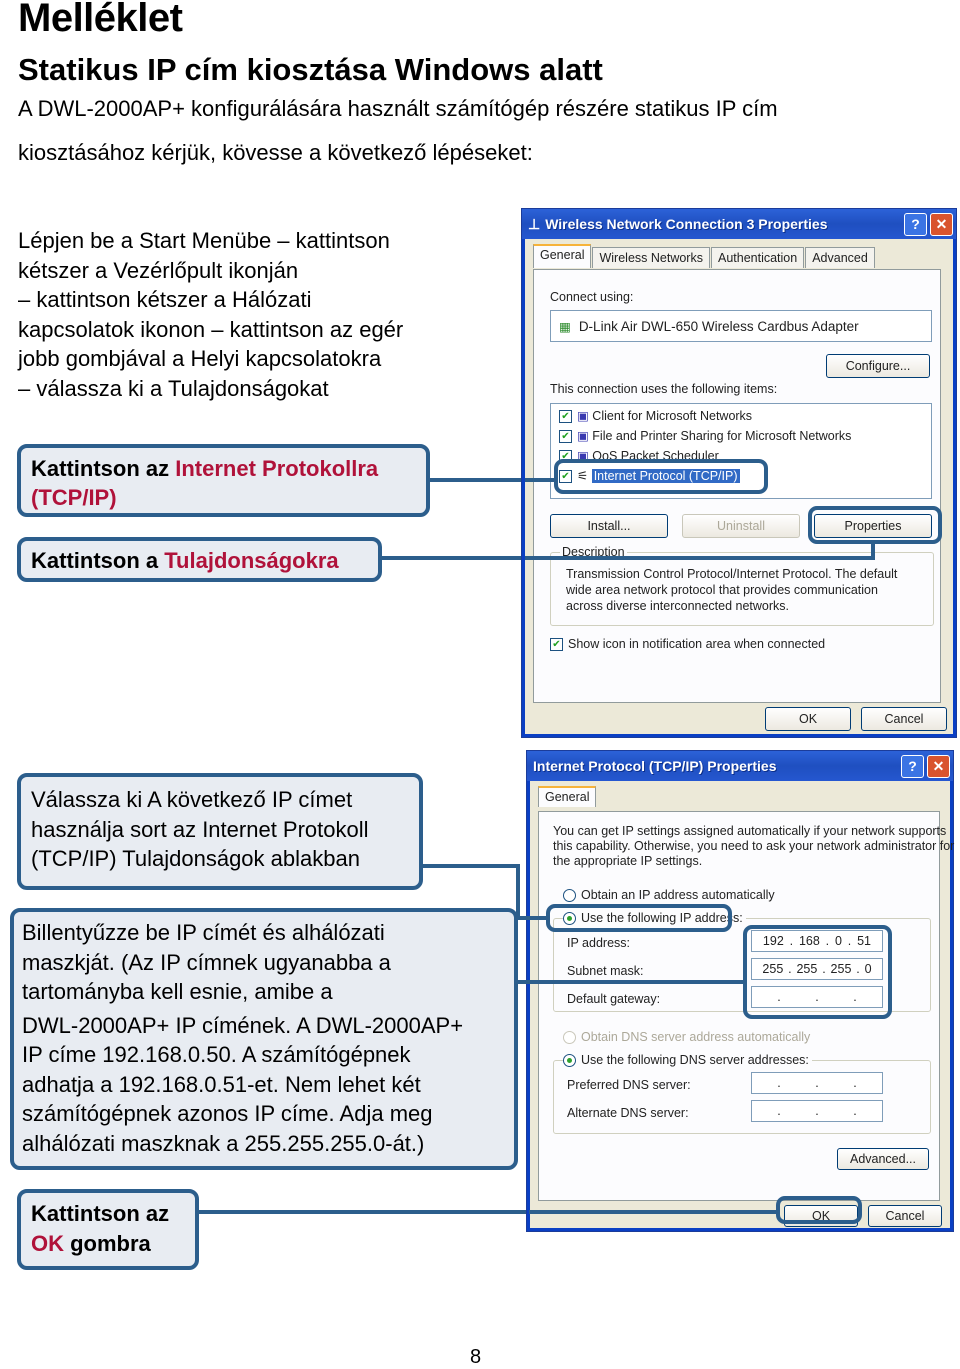 This screenshot has width=960, height=1369. Describe the element at coordinates (599, 943) in the screenshot. I see `ip-address-label: IP address:` at that location.